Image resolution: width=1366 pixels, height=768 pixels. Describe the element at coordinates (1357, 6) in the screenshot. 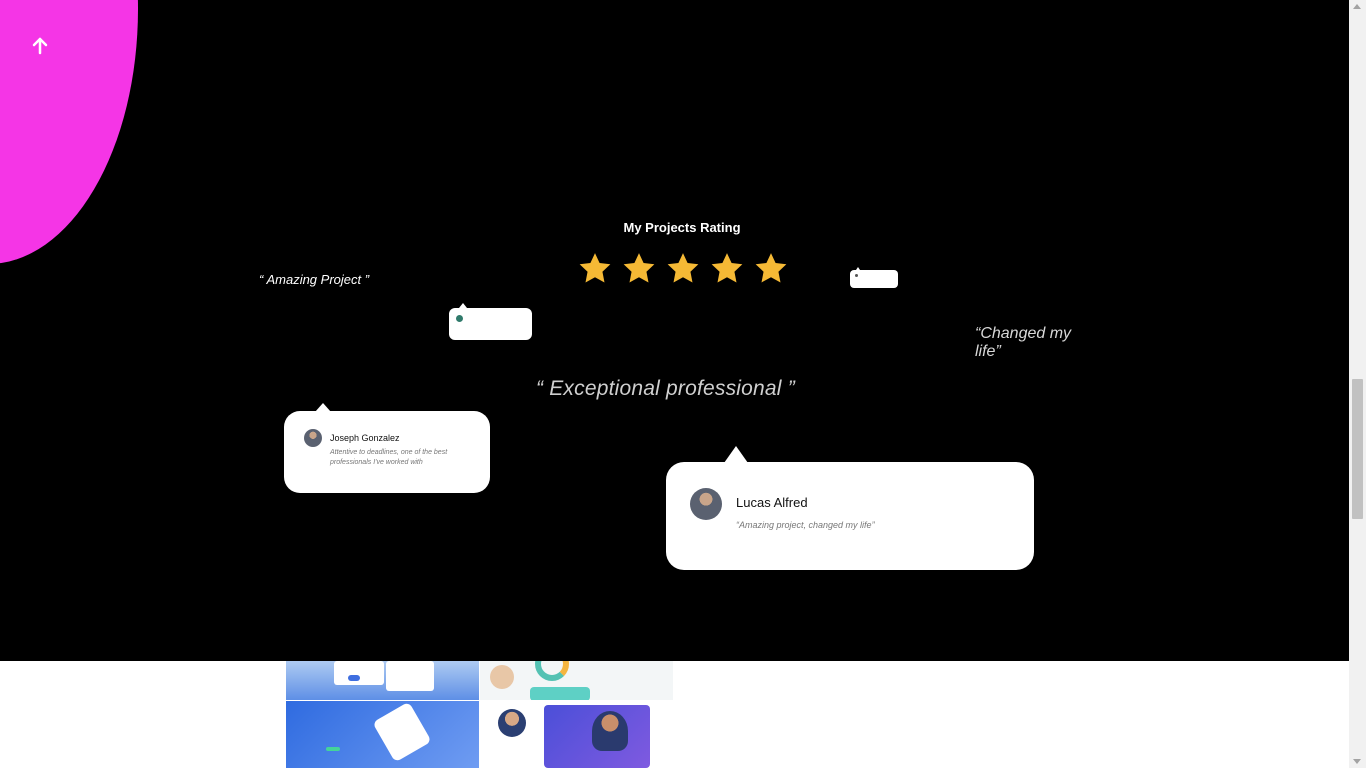

I see `scroll-up-arrow-icon` at that location.